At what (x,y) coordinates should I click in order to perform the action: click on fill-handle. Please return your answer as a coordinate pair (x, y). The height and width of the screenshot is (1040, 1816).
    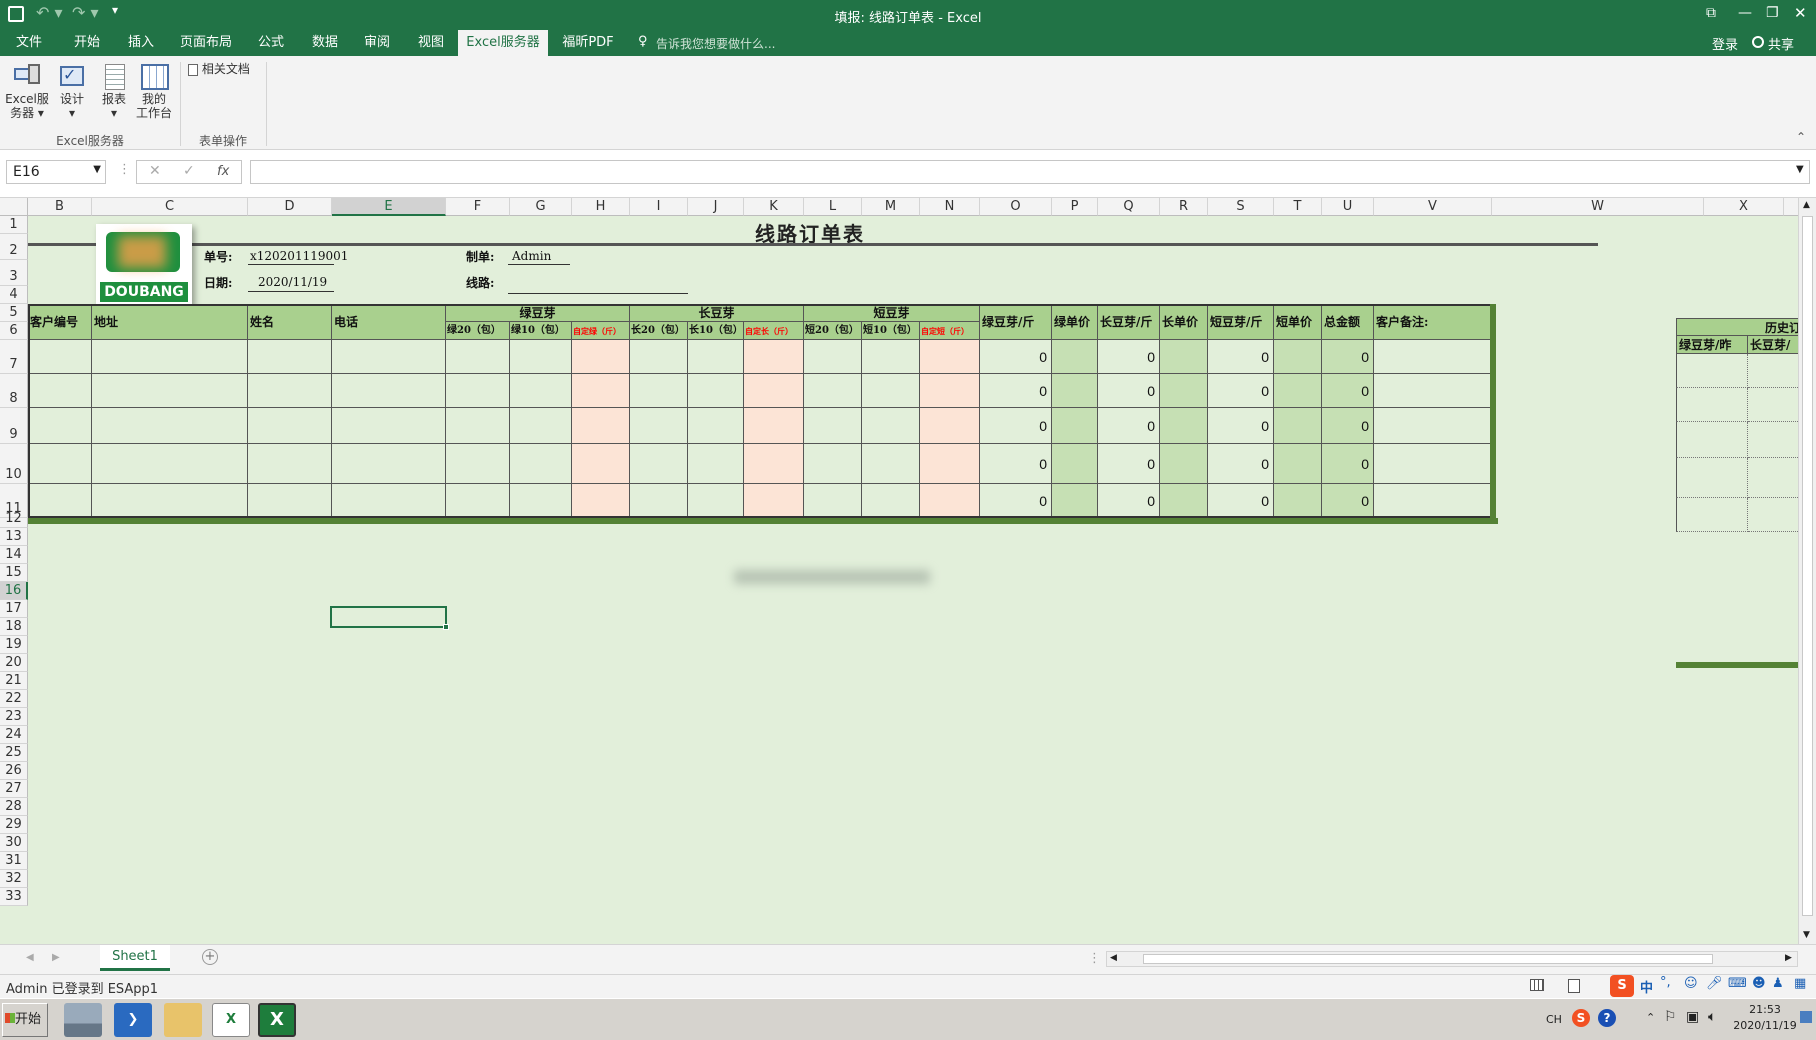
    Looking at the image, I should click on (446, 627).